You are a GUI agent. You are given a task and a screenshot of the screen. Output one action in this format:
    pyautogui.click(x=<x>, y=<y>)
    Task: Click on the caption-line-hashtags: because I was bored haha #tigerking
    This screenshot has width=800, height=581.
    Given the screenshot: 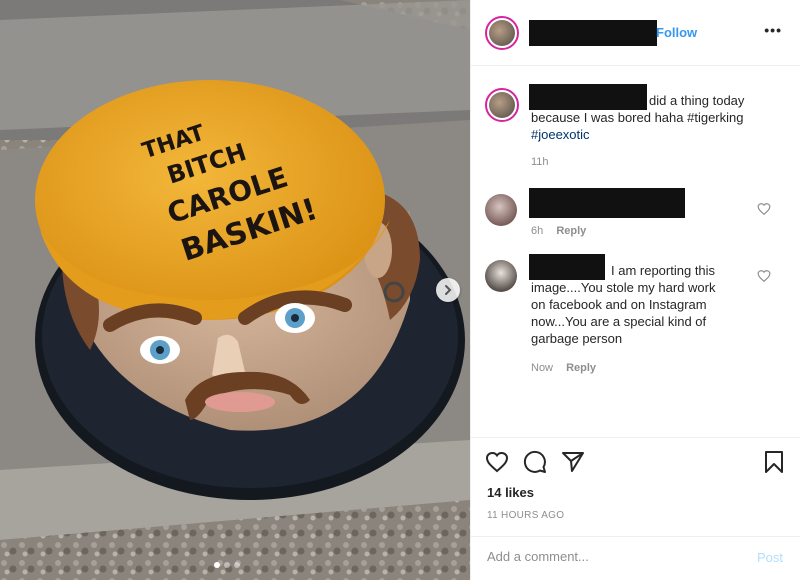 What is the action you would take?
    pyautogui.click(x=661, y=117)
    